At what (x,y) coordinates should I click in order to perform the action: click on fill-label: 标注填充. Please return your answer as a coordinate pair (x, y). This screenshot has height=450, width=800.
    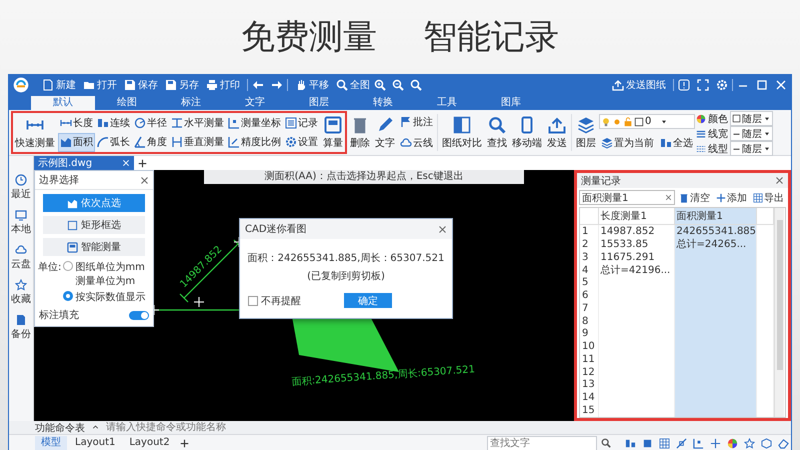
    Looking at the image, I should click on (59, 315).